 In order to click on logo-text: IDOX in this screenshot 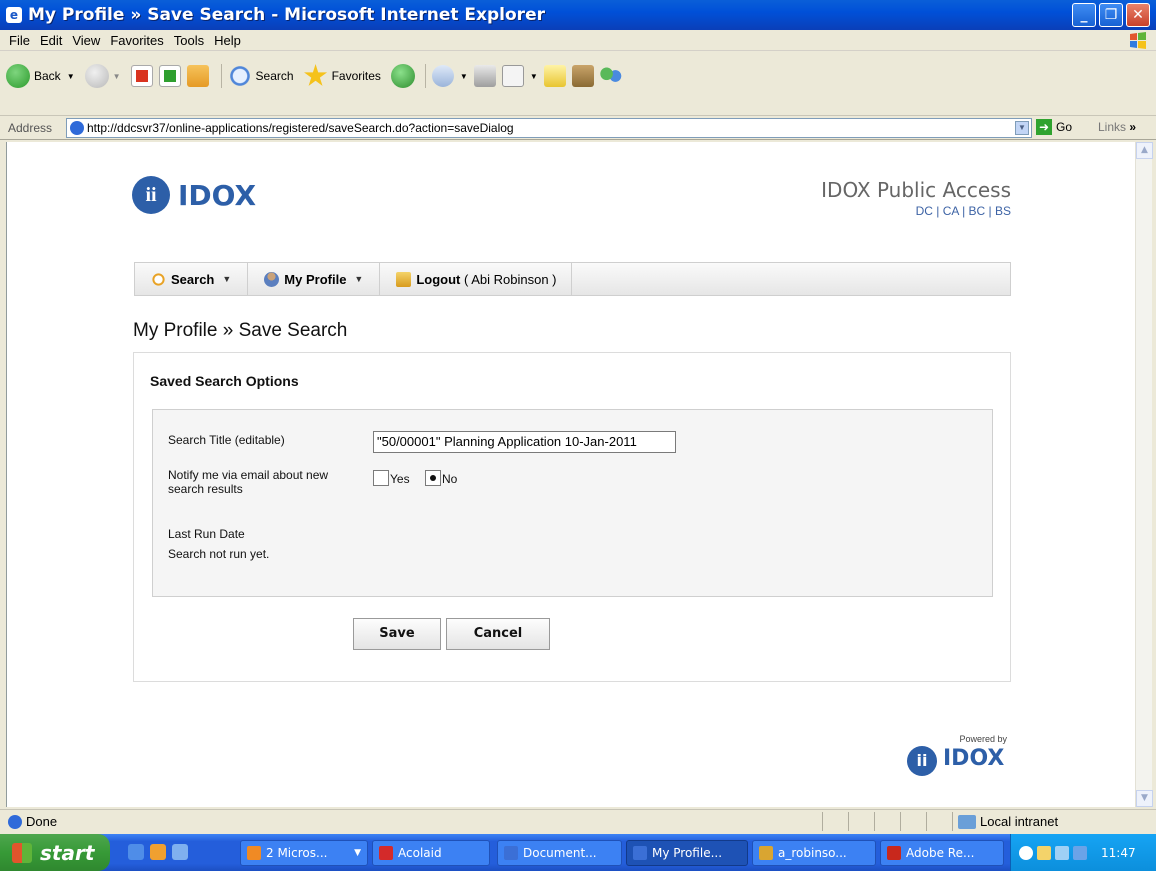, I will do `click(217, 195)`.